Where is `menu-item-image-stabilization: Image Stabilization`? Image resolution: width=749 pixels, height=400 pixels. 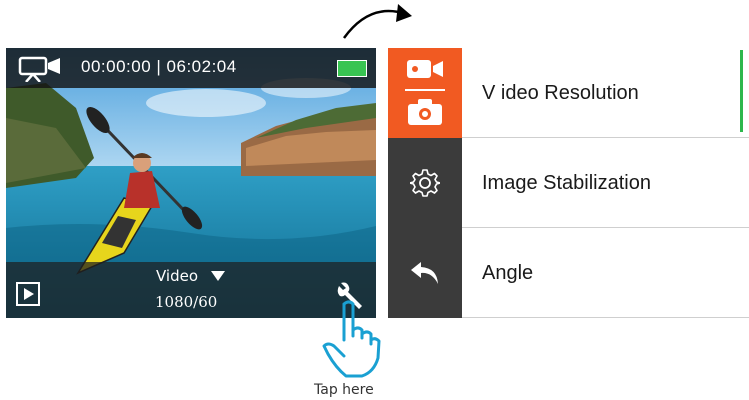
menu-item-image-stabilization: Image Stabilization is located at coordinates (568, 183).